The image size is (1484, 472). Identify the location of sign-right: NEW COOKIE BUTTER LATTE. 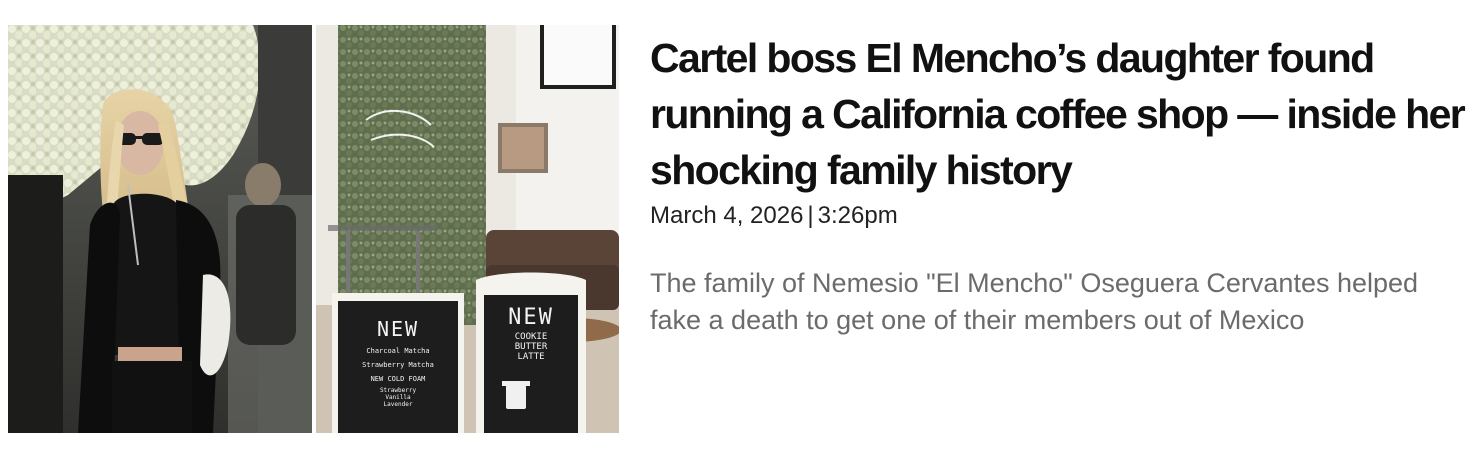
(531, 333).